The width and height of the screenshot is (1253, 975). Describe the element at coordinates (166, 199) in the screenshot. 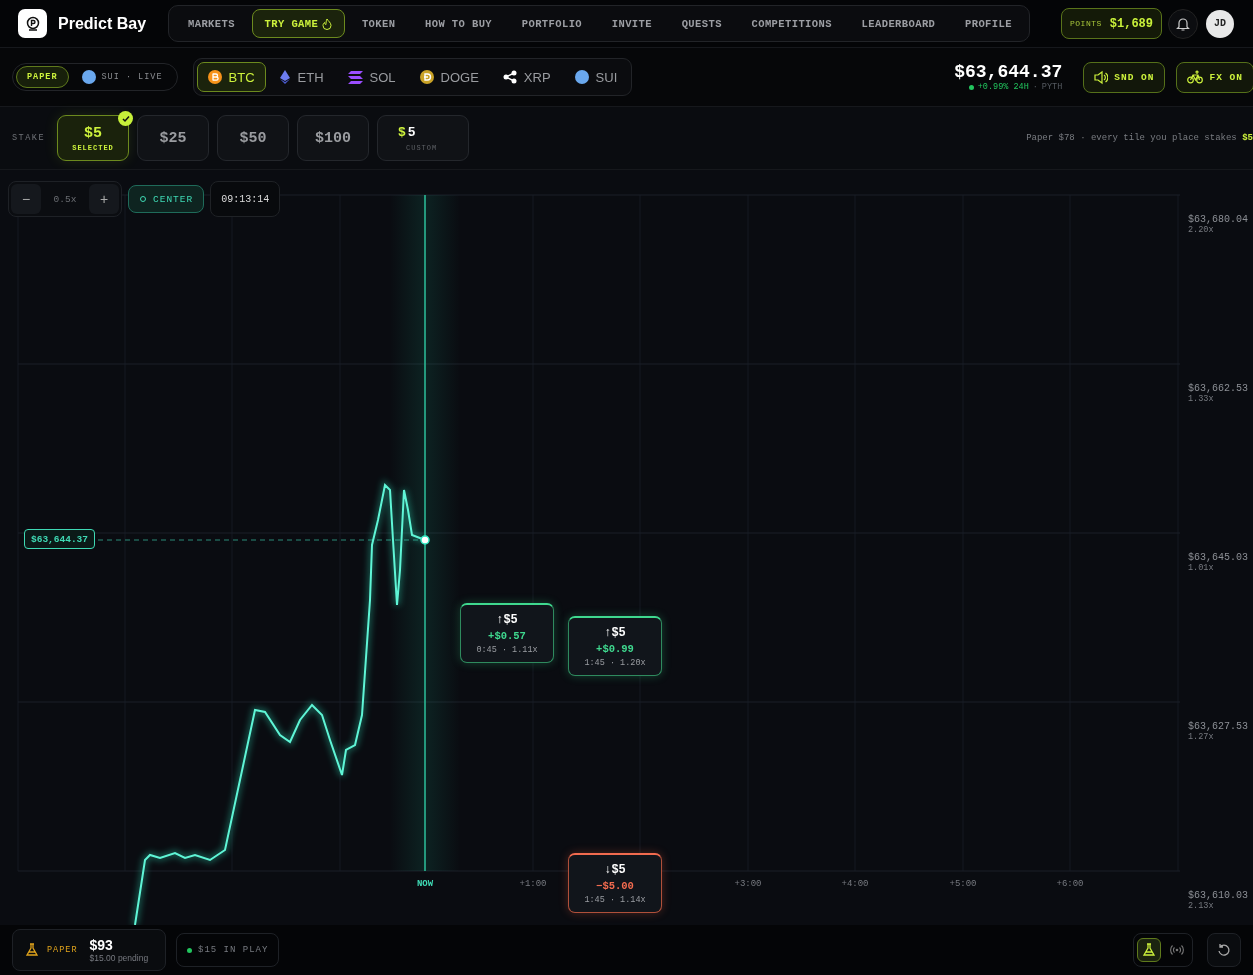

I see `center-button: CENTER` at that location.